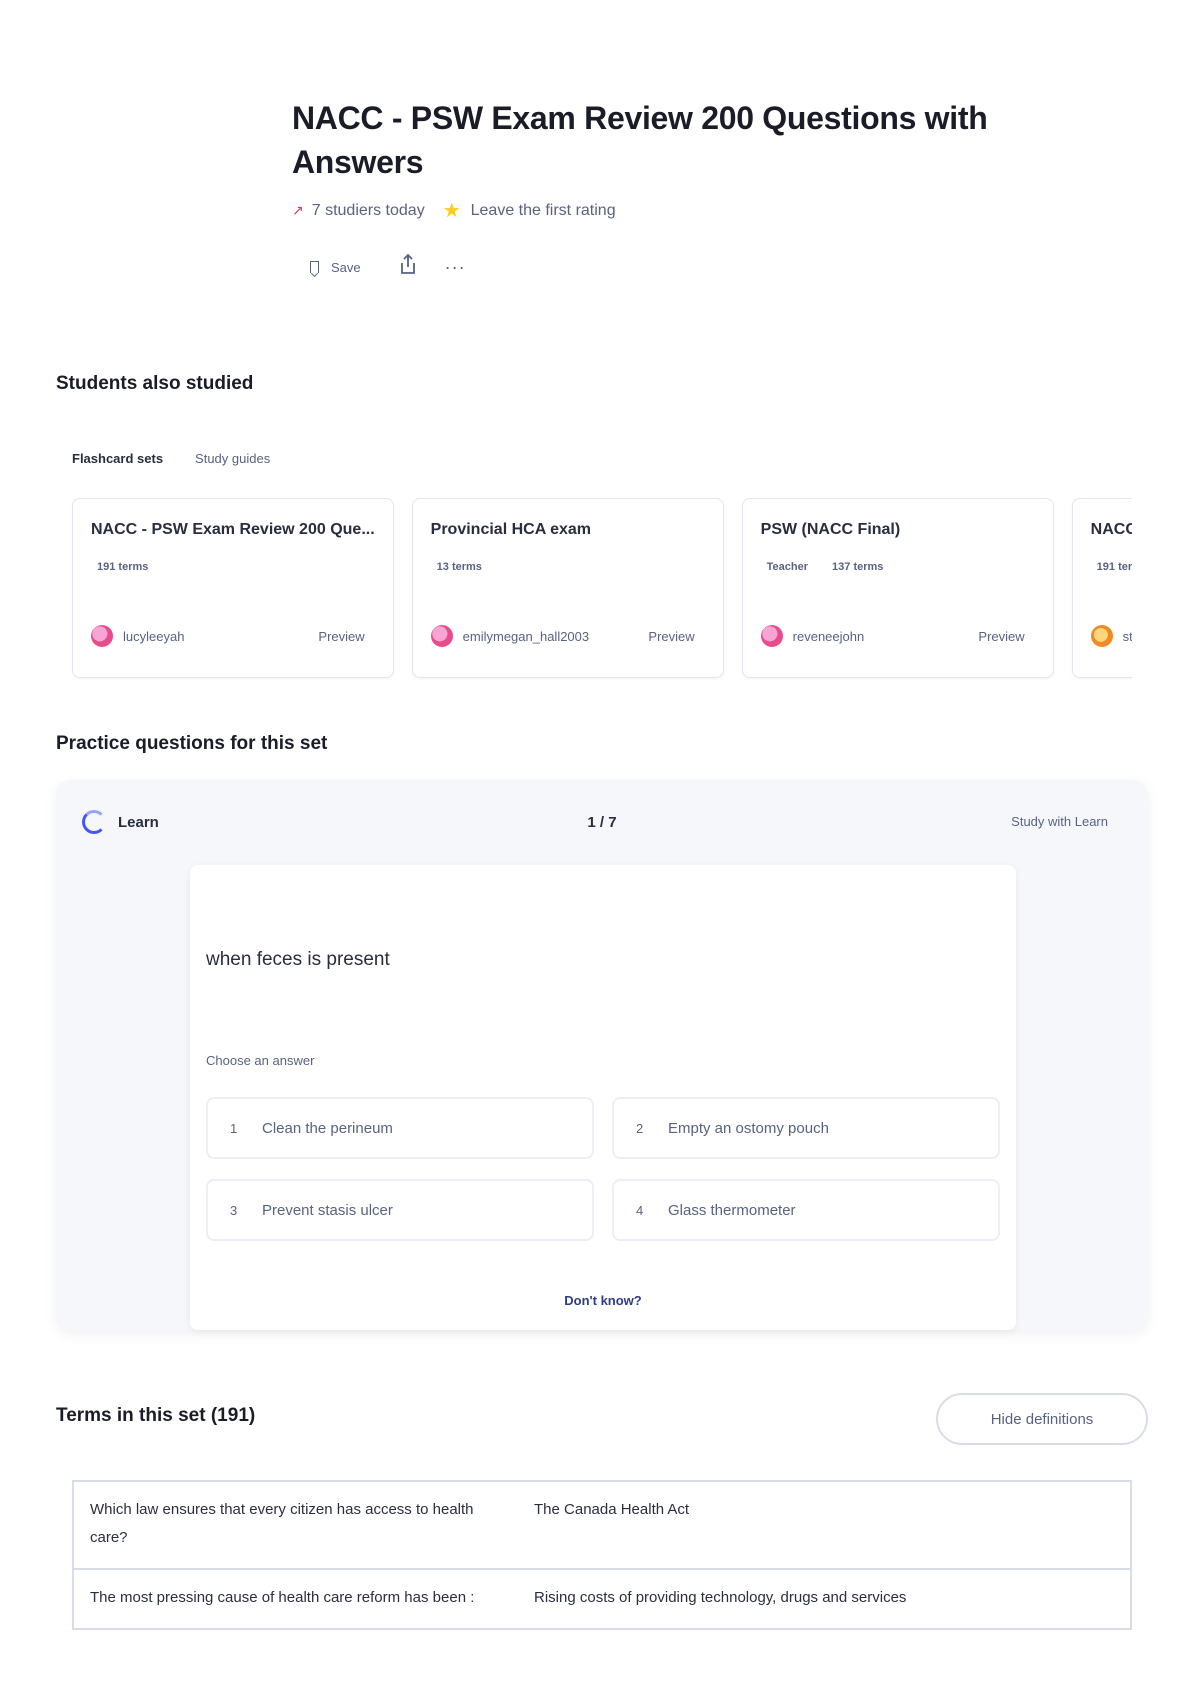  What do you see at coordinates (368, 210) in the screenshot?
I see `studiers-count: 7 studiers today` at bounding box center [368, 210].